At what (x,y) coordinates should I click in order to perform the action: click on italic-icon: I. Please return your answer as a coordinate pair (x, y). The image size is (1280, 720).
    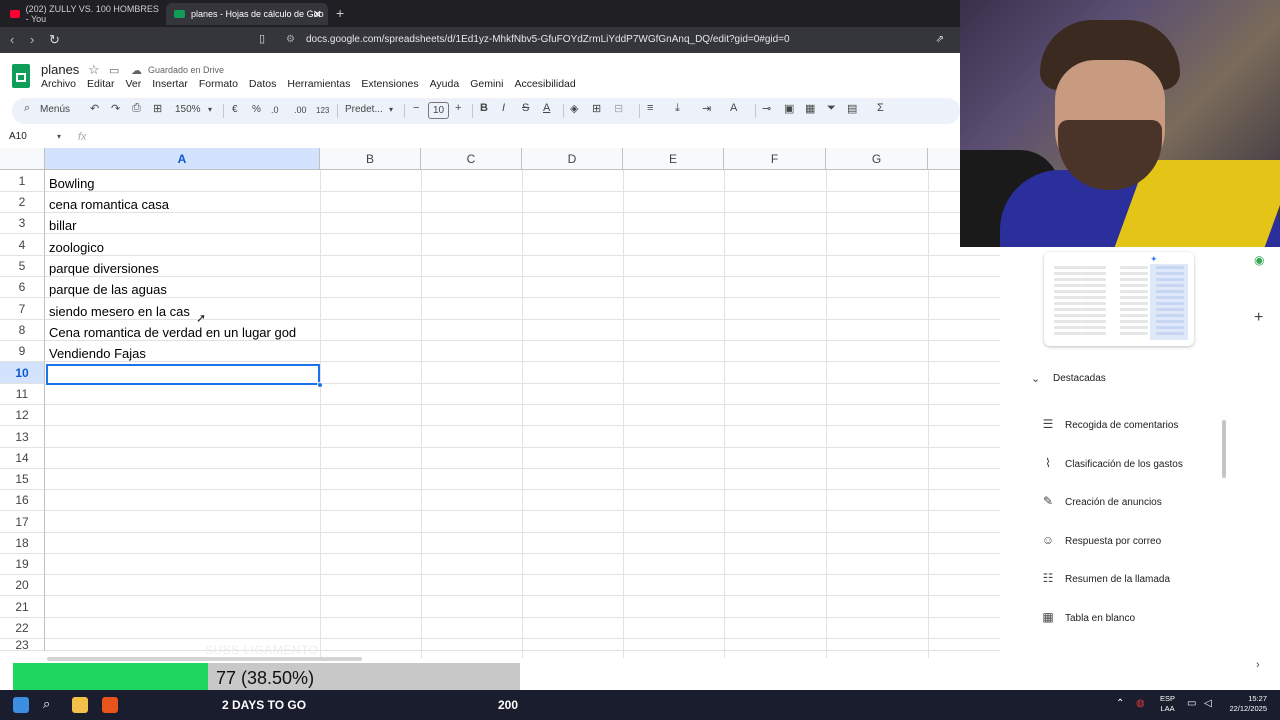
    Looking at the image, I should click on (503, 108).